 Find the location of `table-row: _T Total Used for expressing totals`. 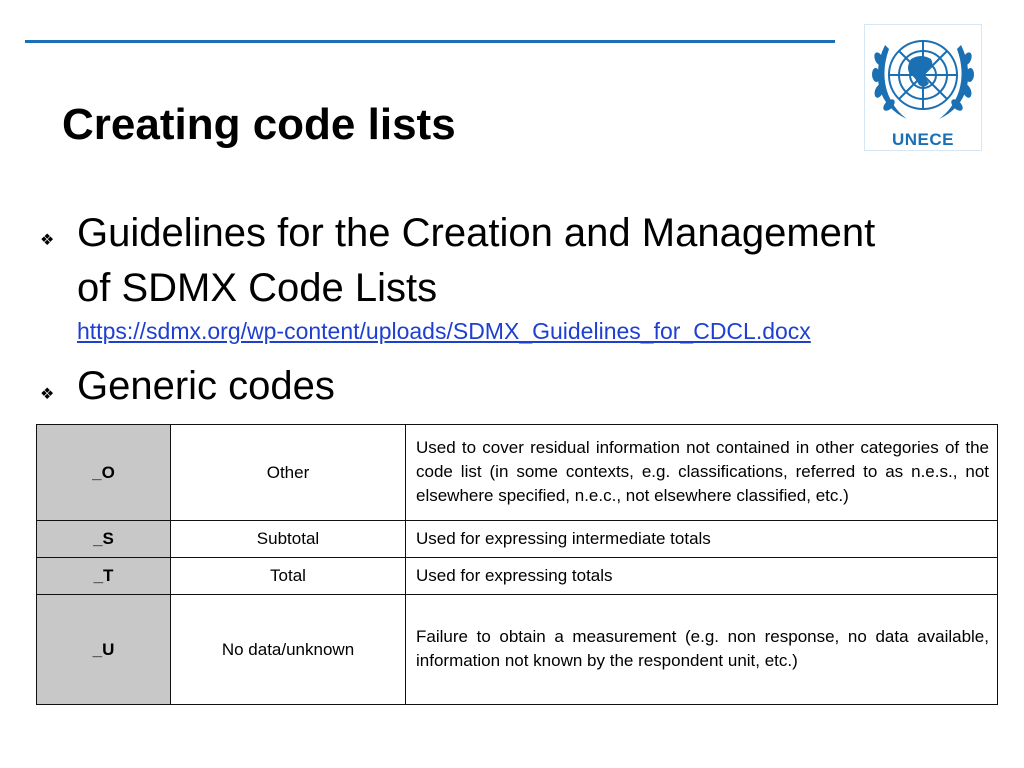

table-row: _T Total Used for expressing totals is located at coordinates (517, 576).